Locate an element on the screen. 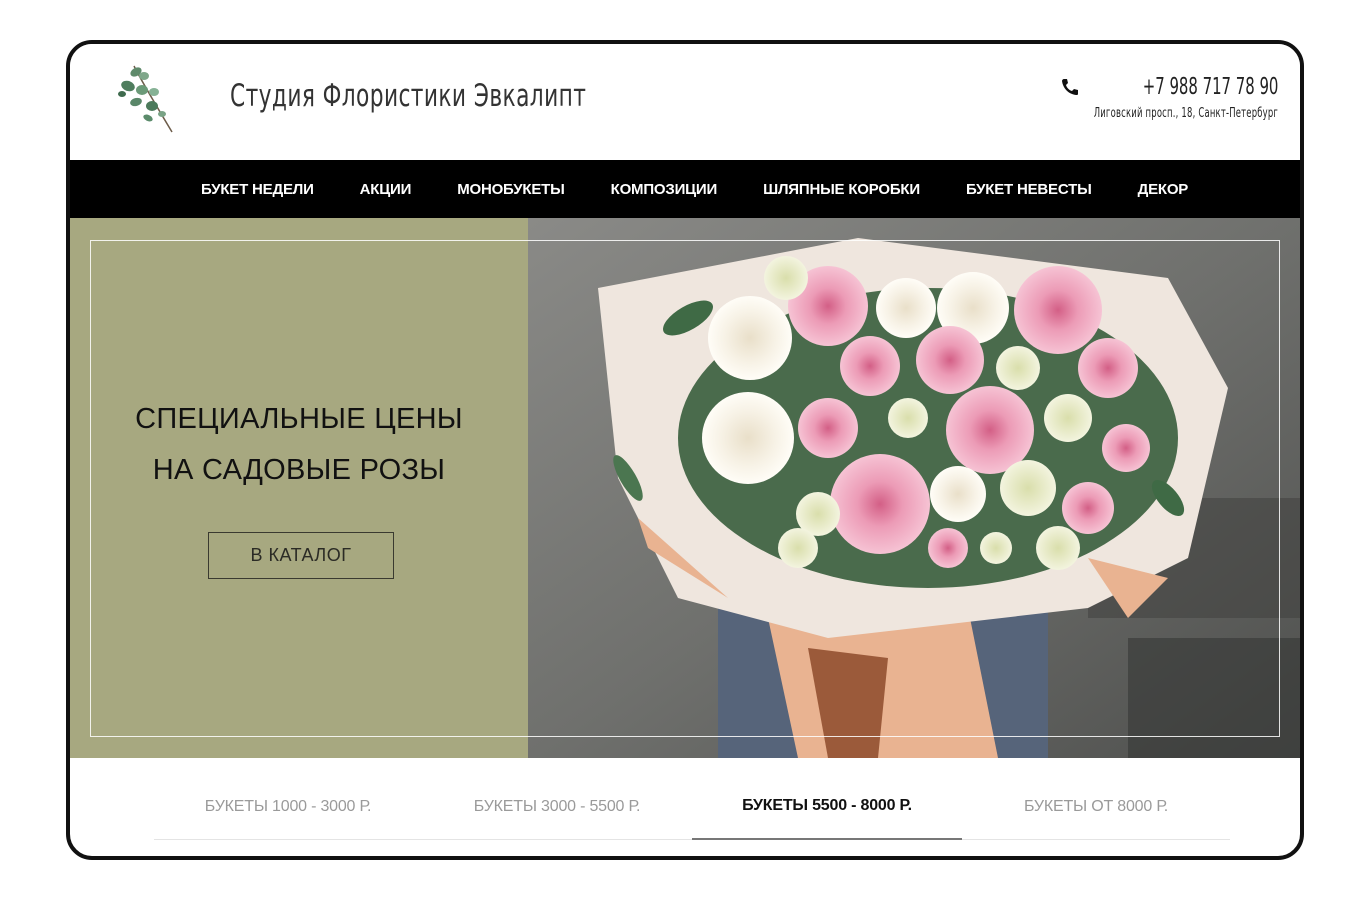  phone-row: +7 988 717 78 90 is located at coordinates (1150, 87).